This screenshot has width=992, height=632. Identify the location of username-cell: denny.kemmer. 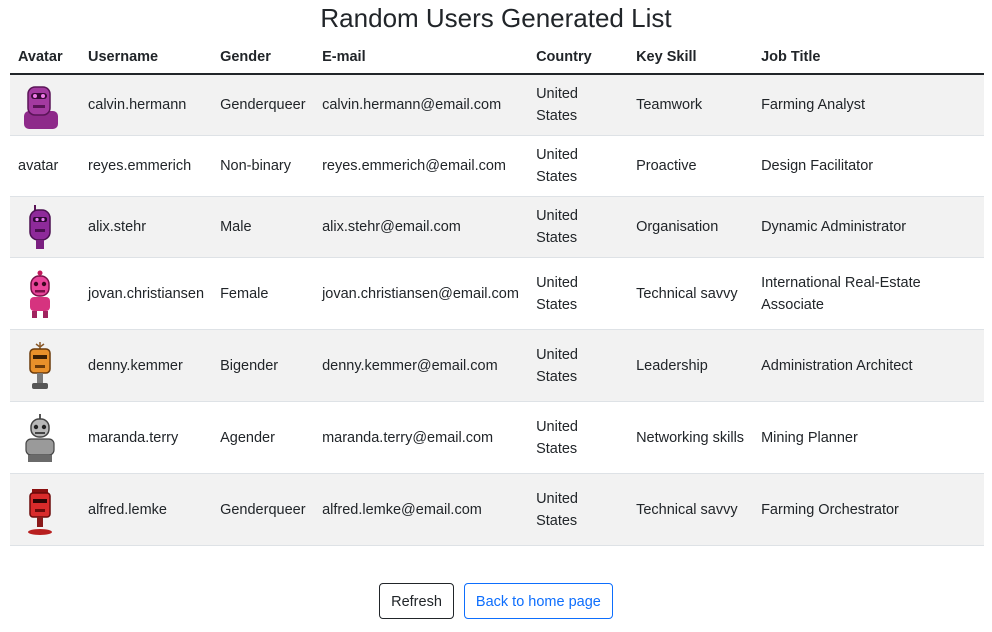
(146, 365).